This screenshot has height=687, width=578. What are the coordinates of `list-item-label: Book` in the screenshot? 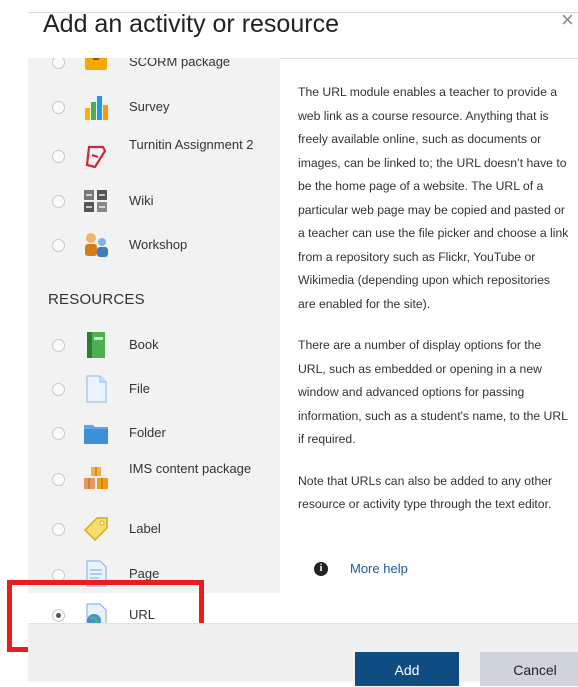 It's located at (144, 344).